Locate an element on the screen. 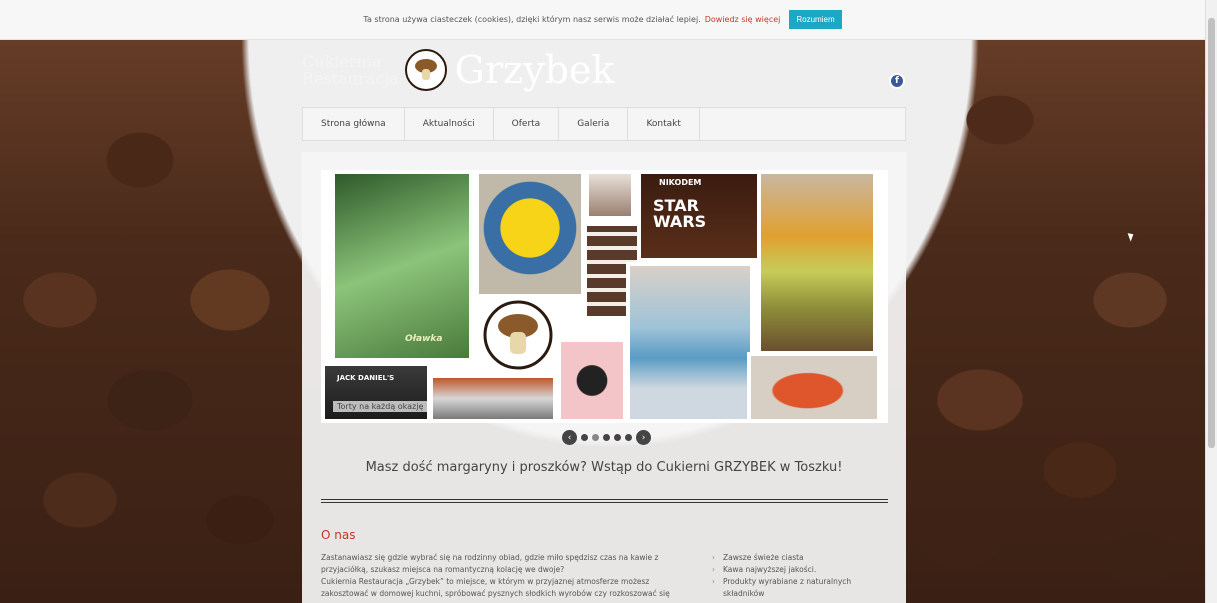  tile-label-starwars: STAR WARS is located at coordinates (680, 213).